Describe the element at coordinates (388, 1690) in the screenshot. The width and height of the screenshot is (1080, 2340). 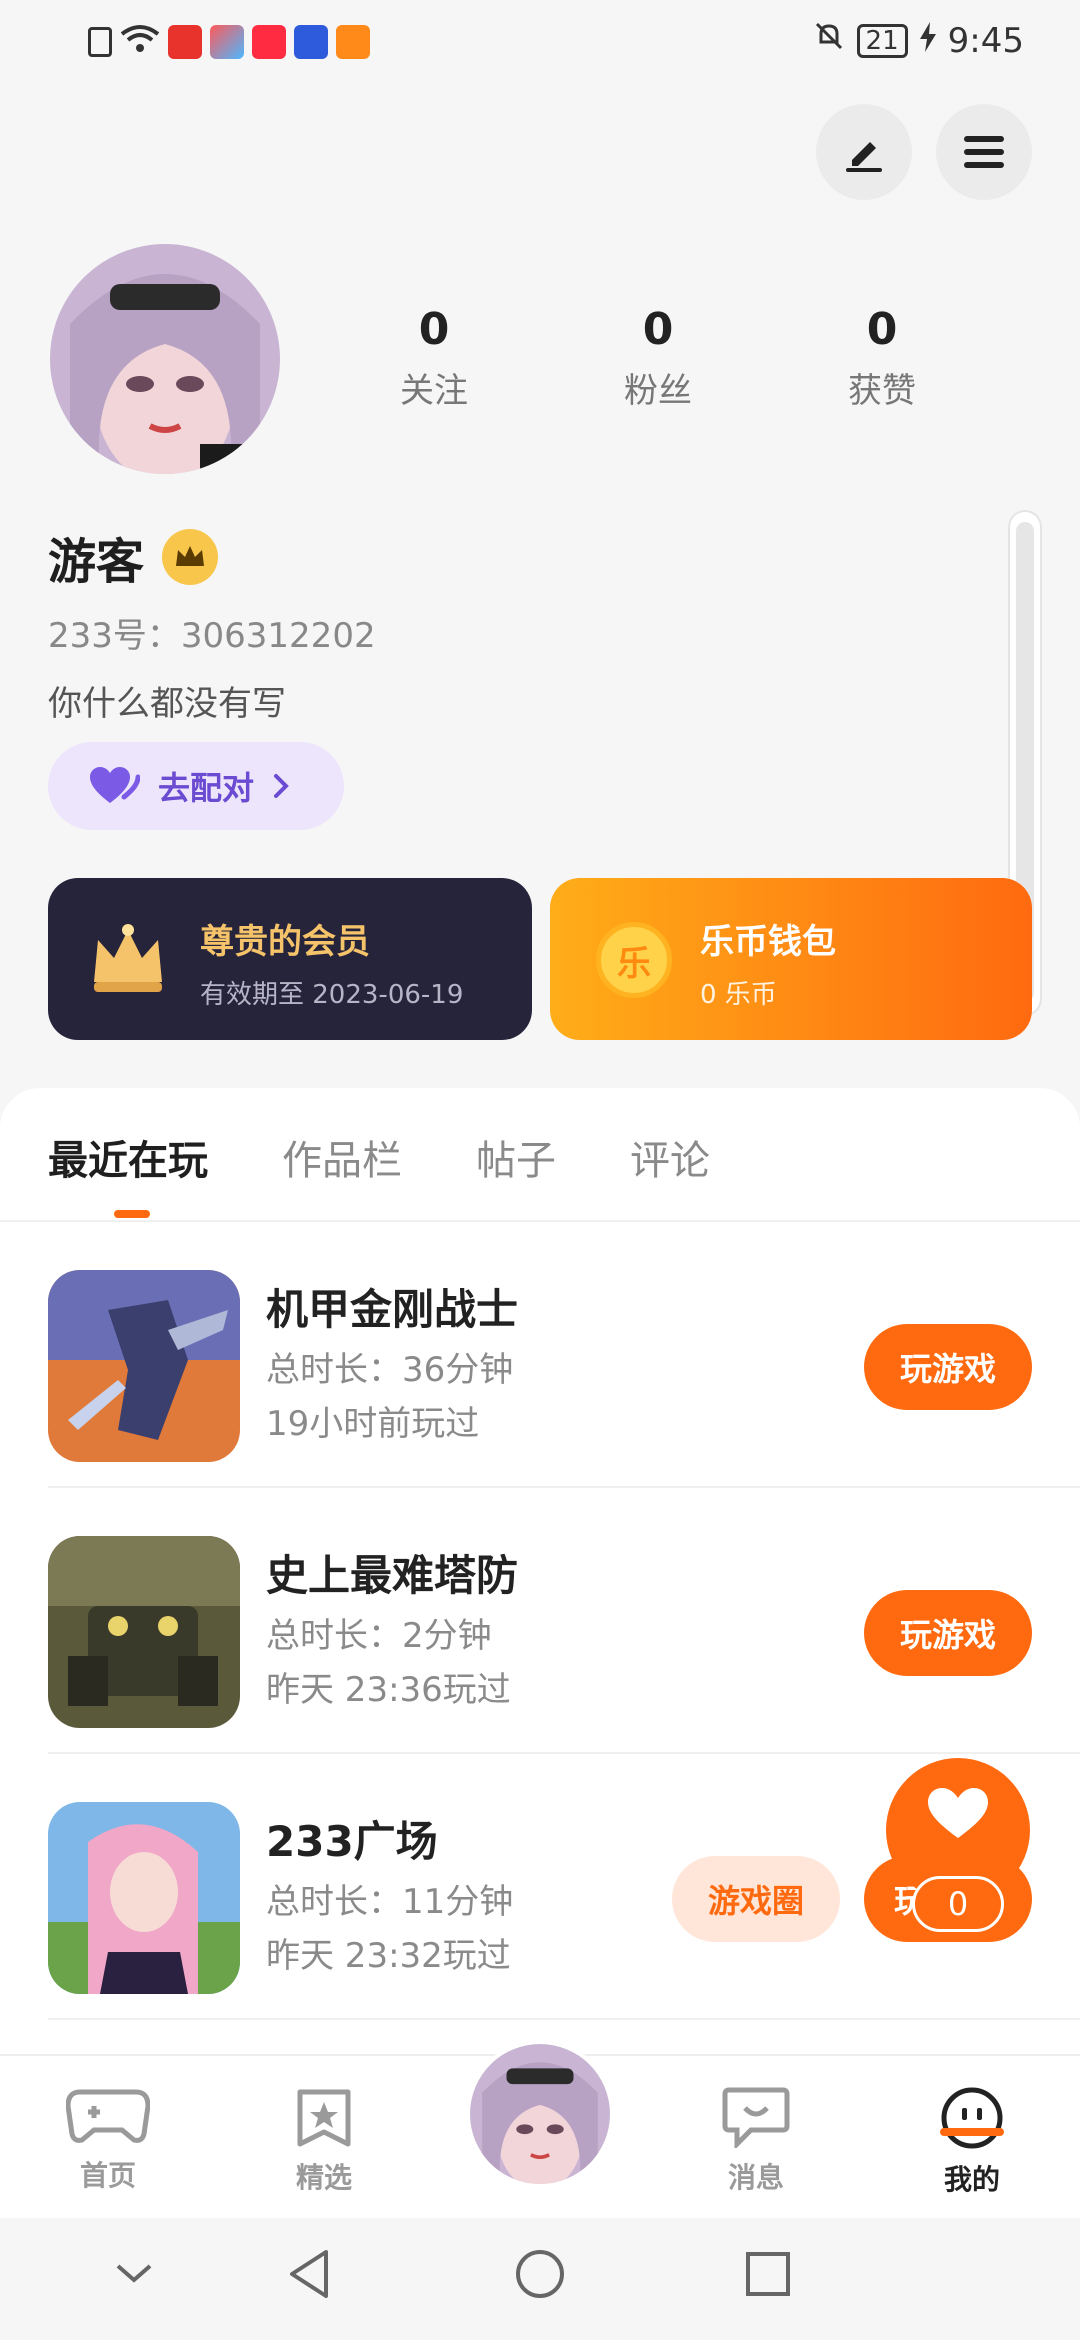
I see `game-last-played: 昨天 23:36玩过` at that location.